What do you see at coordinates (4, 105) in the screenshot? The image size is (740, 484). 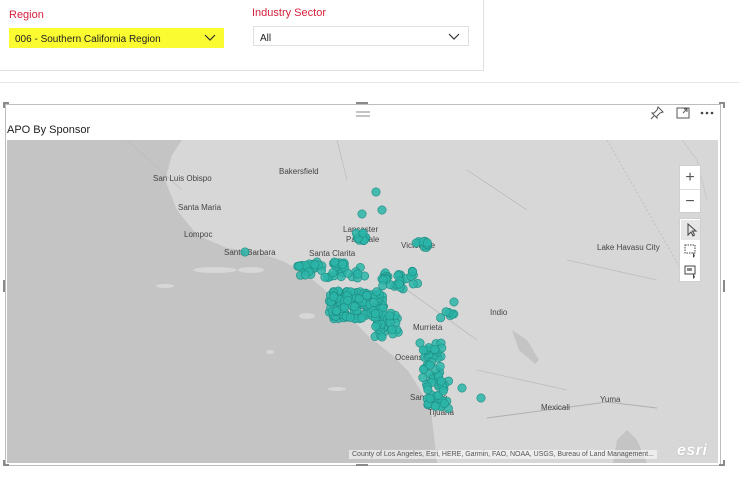 I see `resize-handle-top-left-v` at bounding box center [4, 105].